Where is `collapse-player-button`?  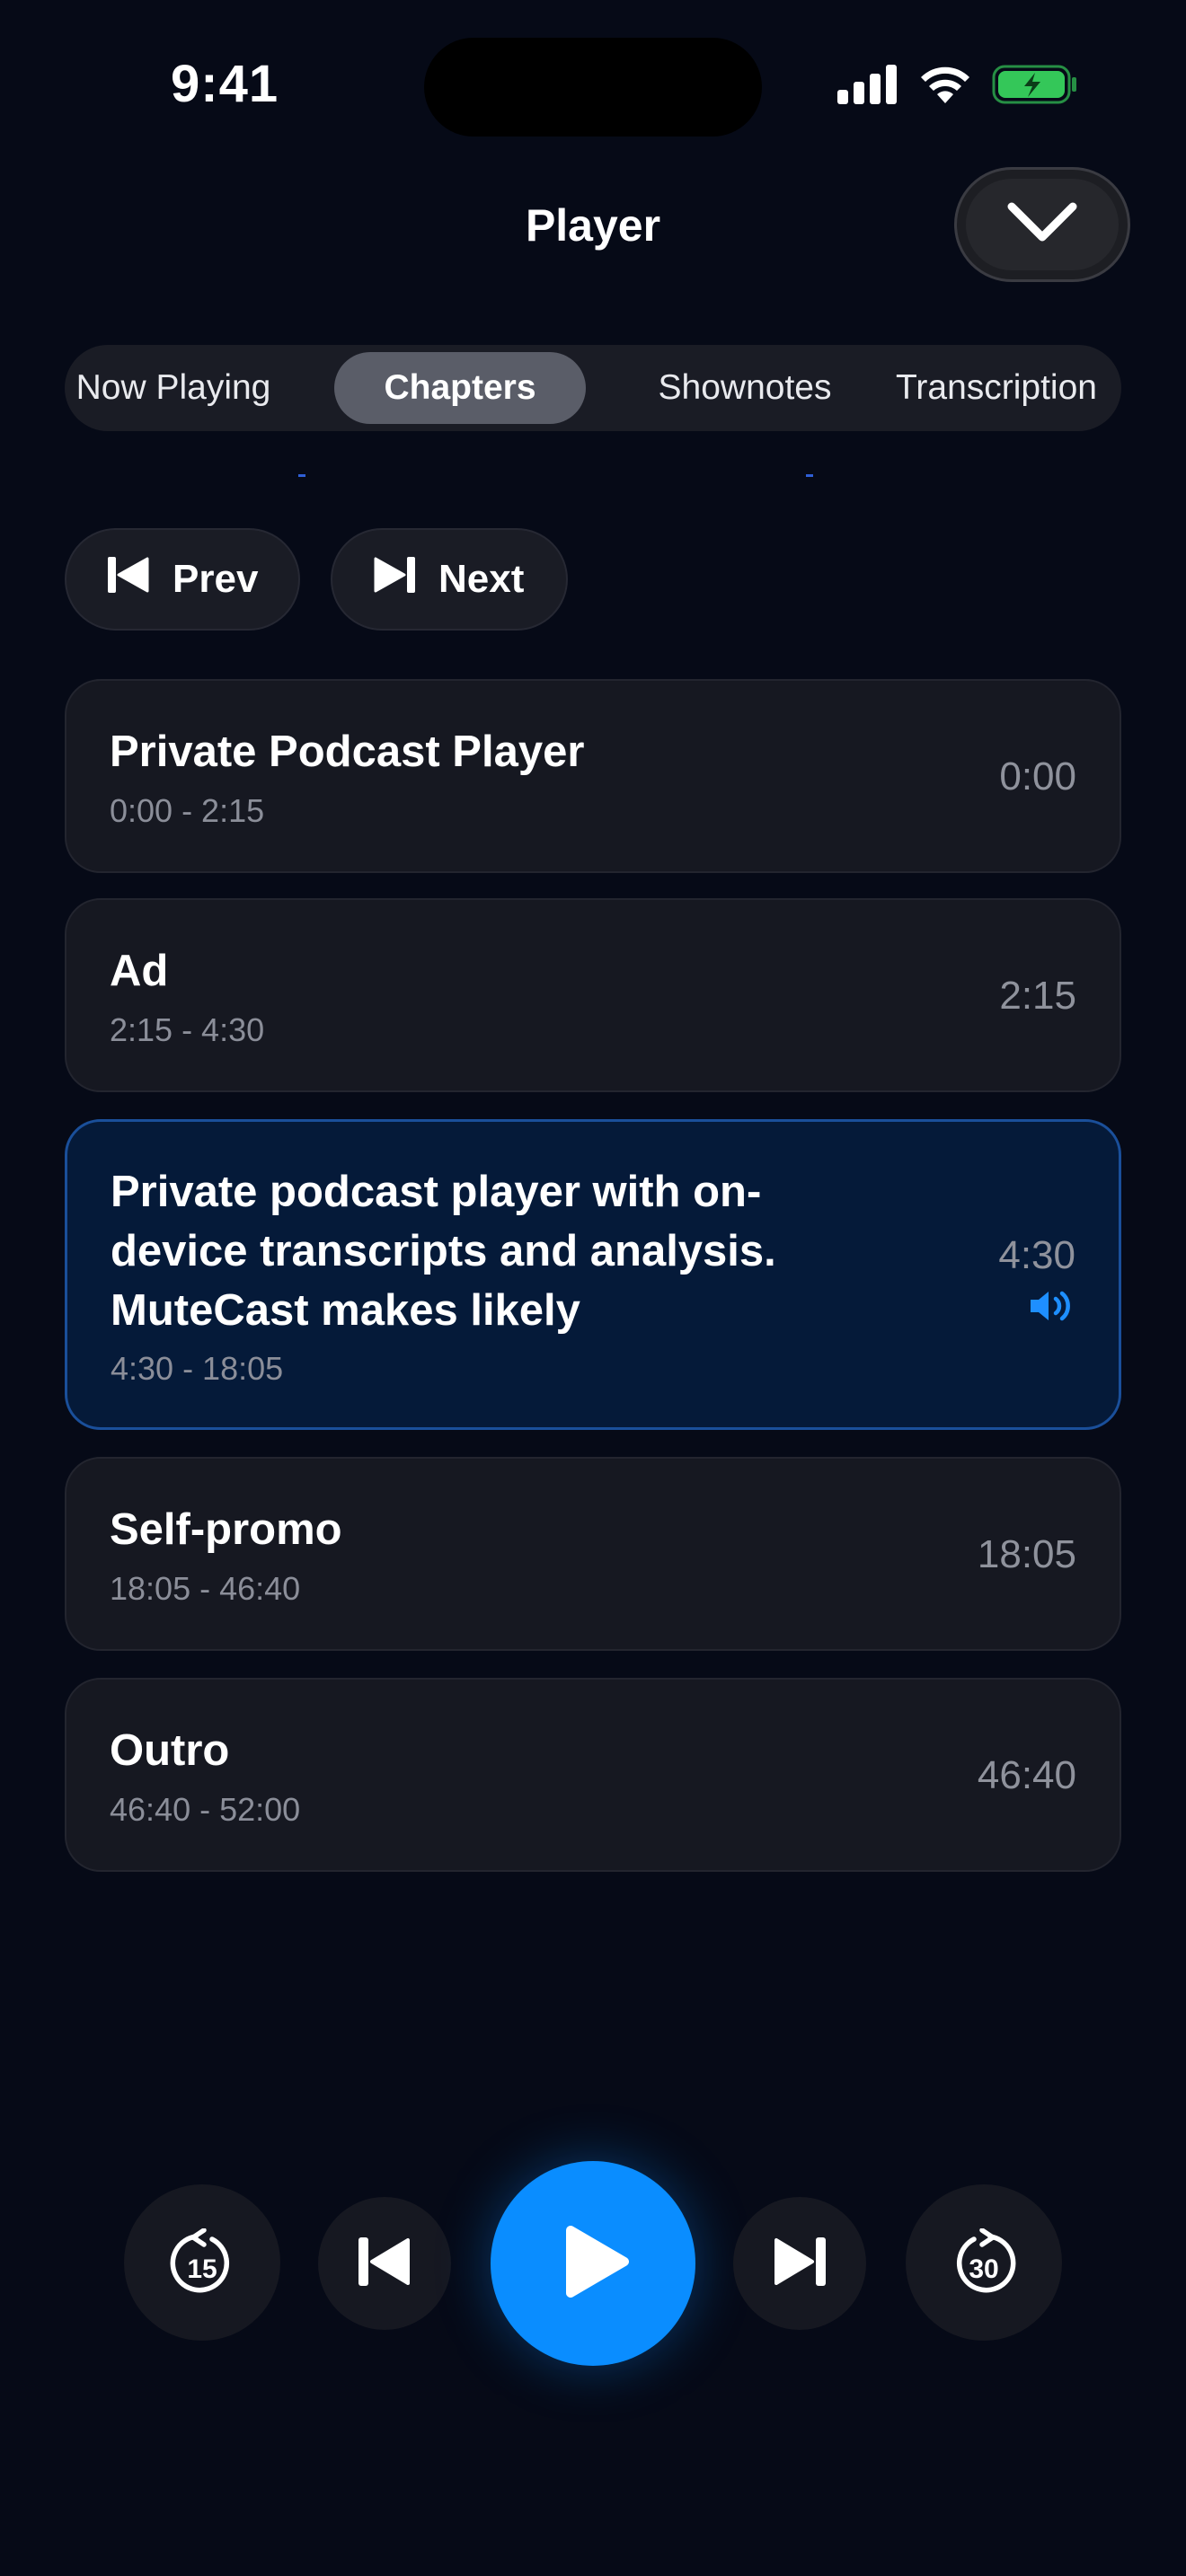
collapse-player-button is located at coordinates (1042, 224).